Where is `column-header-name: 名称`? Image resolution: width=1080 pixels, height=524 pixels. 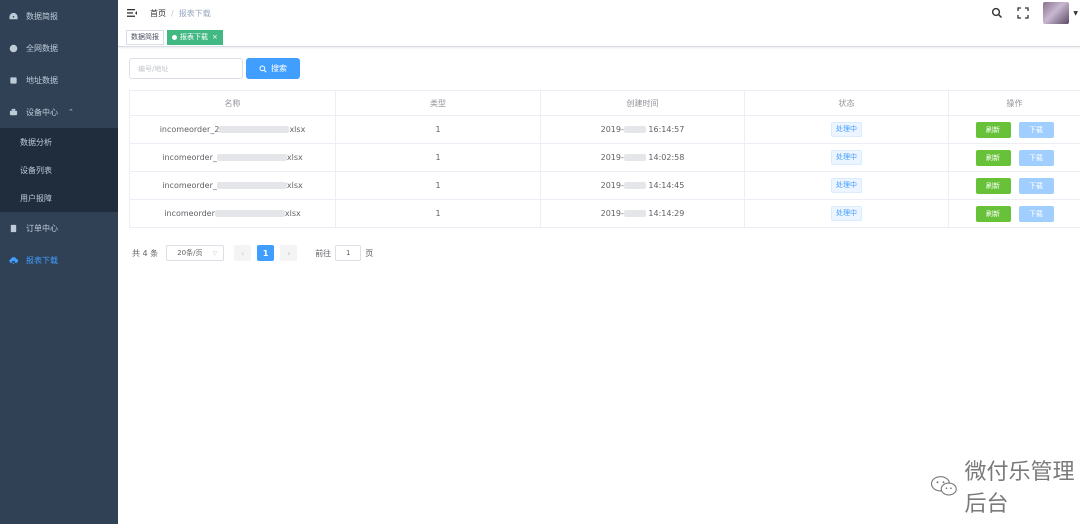
column-header-name: 名称 is located at coordinates (232, 103).